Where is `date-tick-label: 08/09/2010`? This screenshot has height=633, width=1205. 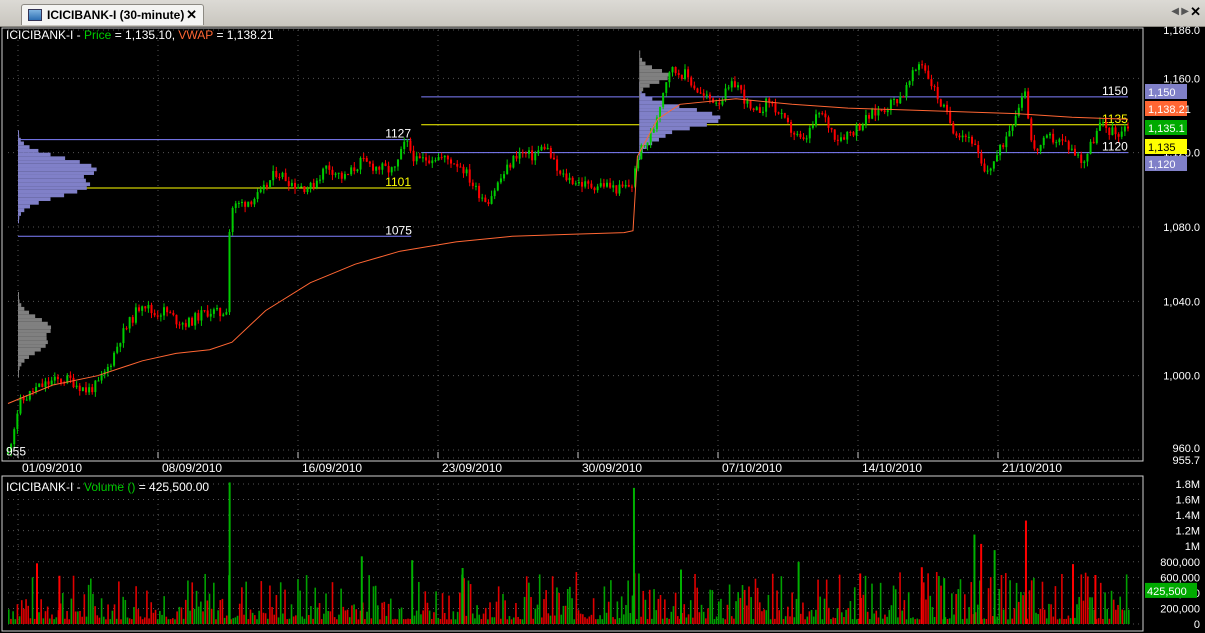 date-tick-label: 08/09/2010 is located at coordinates (192, 468).